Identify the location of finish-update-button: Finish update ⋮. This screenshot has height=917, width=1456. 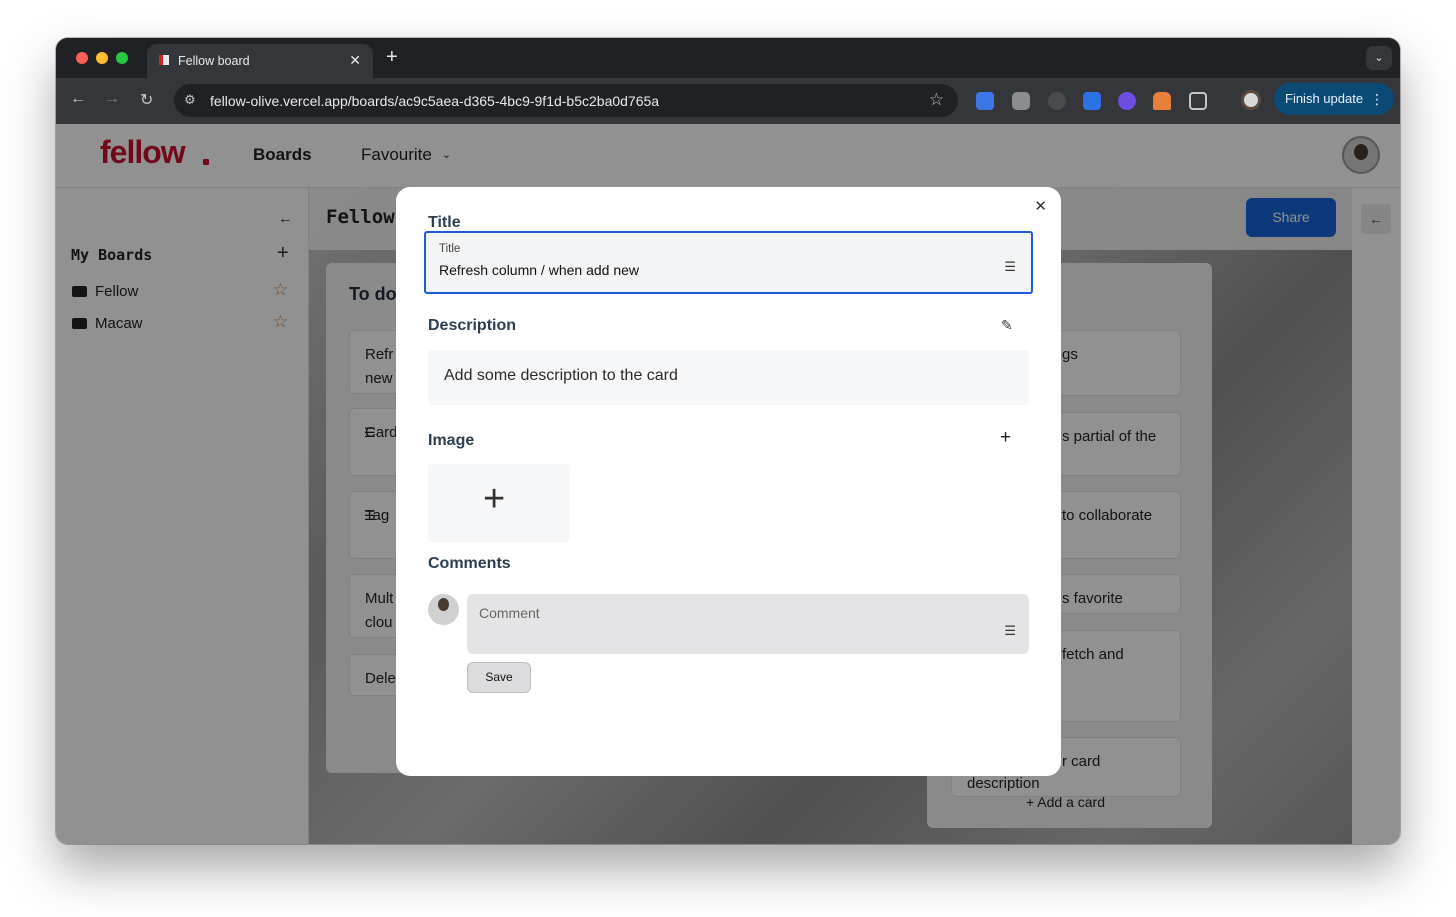
(1334, 99).